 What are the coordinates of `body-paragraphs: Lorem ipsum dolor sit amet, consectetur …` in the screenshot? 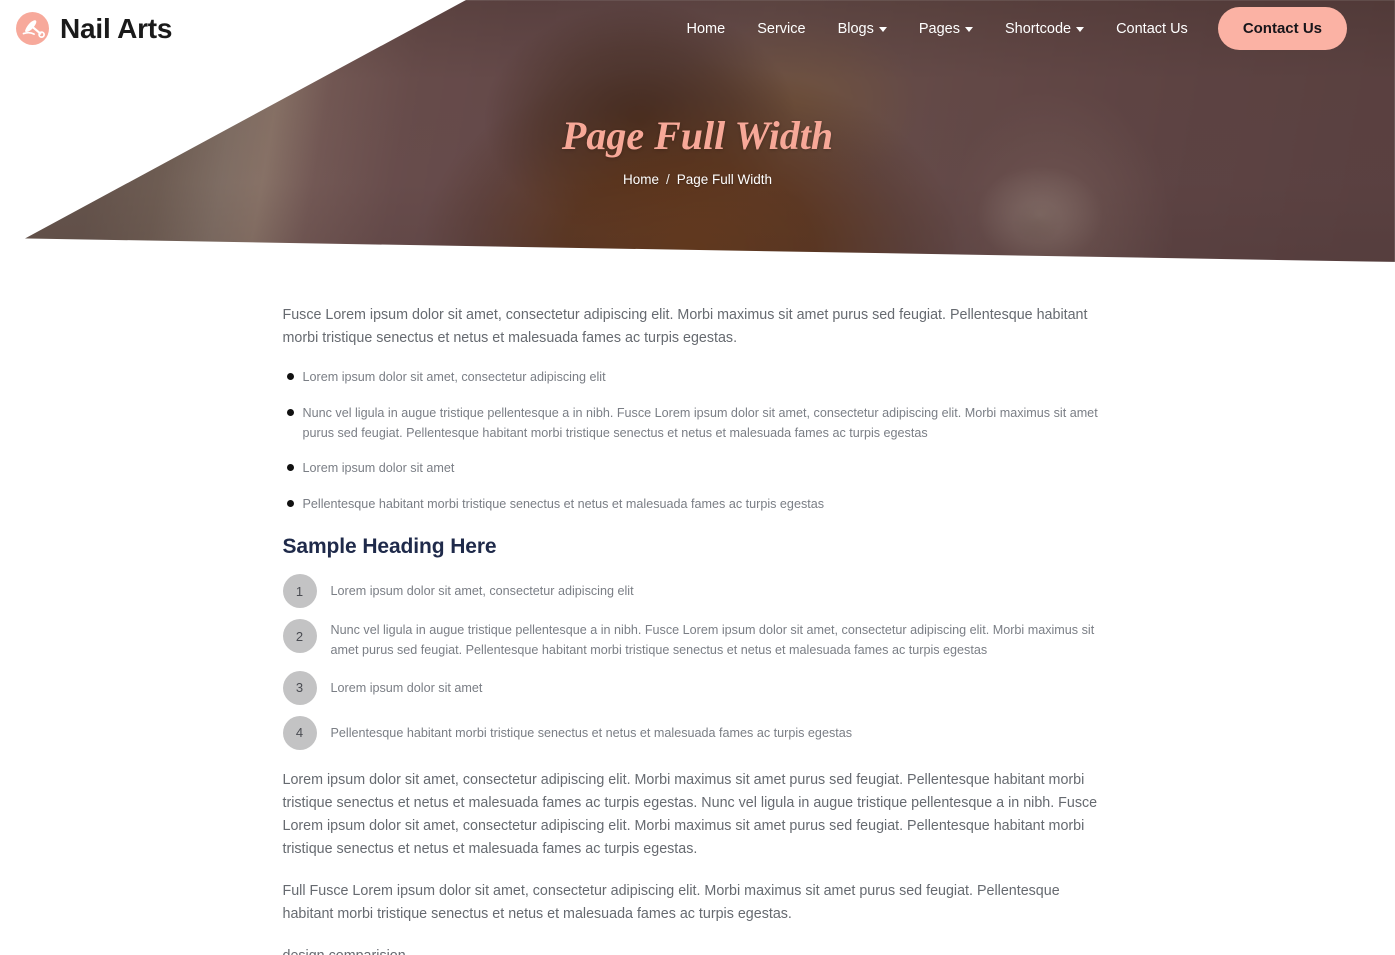 It's located at (698, 862).